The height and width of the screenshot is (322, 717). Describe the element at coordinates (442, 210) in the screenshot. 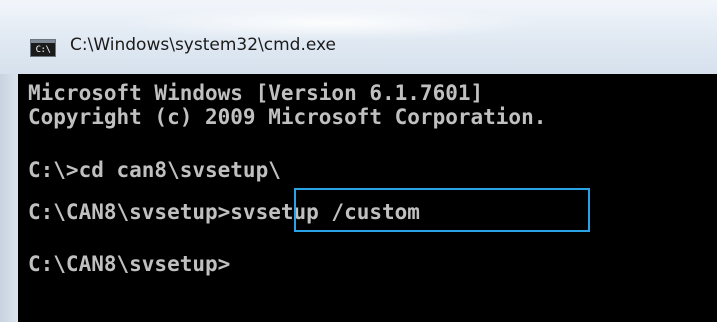

I see `command-highlight-box` at that location.